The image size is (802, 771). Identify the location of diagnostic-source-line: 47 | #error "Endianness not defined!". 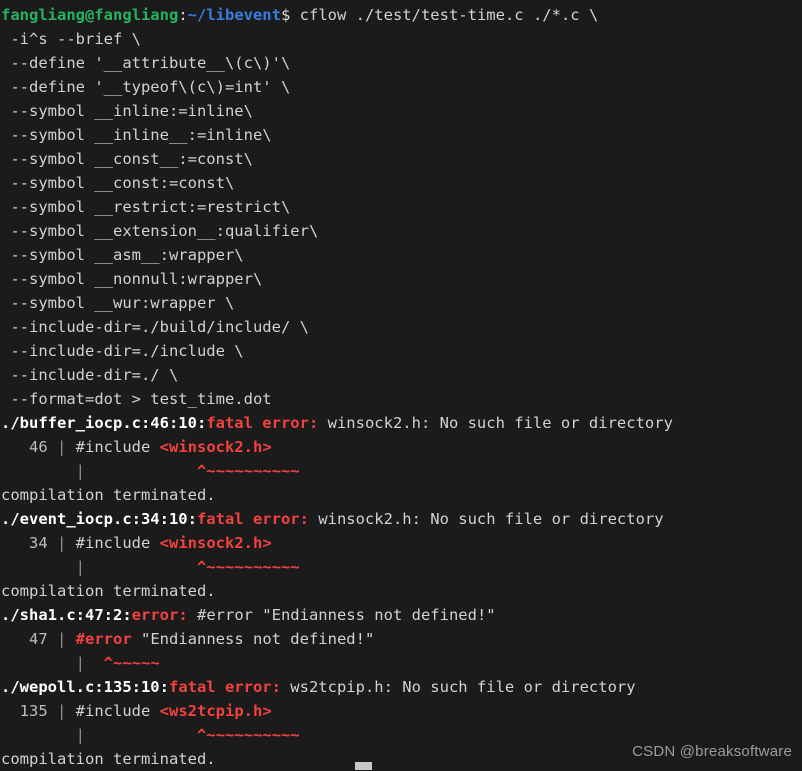
(401, 639).